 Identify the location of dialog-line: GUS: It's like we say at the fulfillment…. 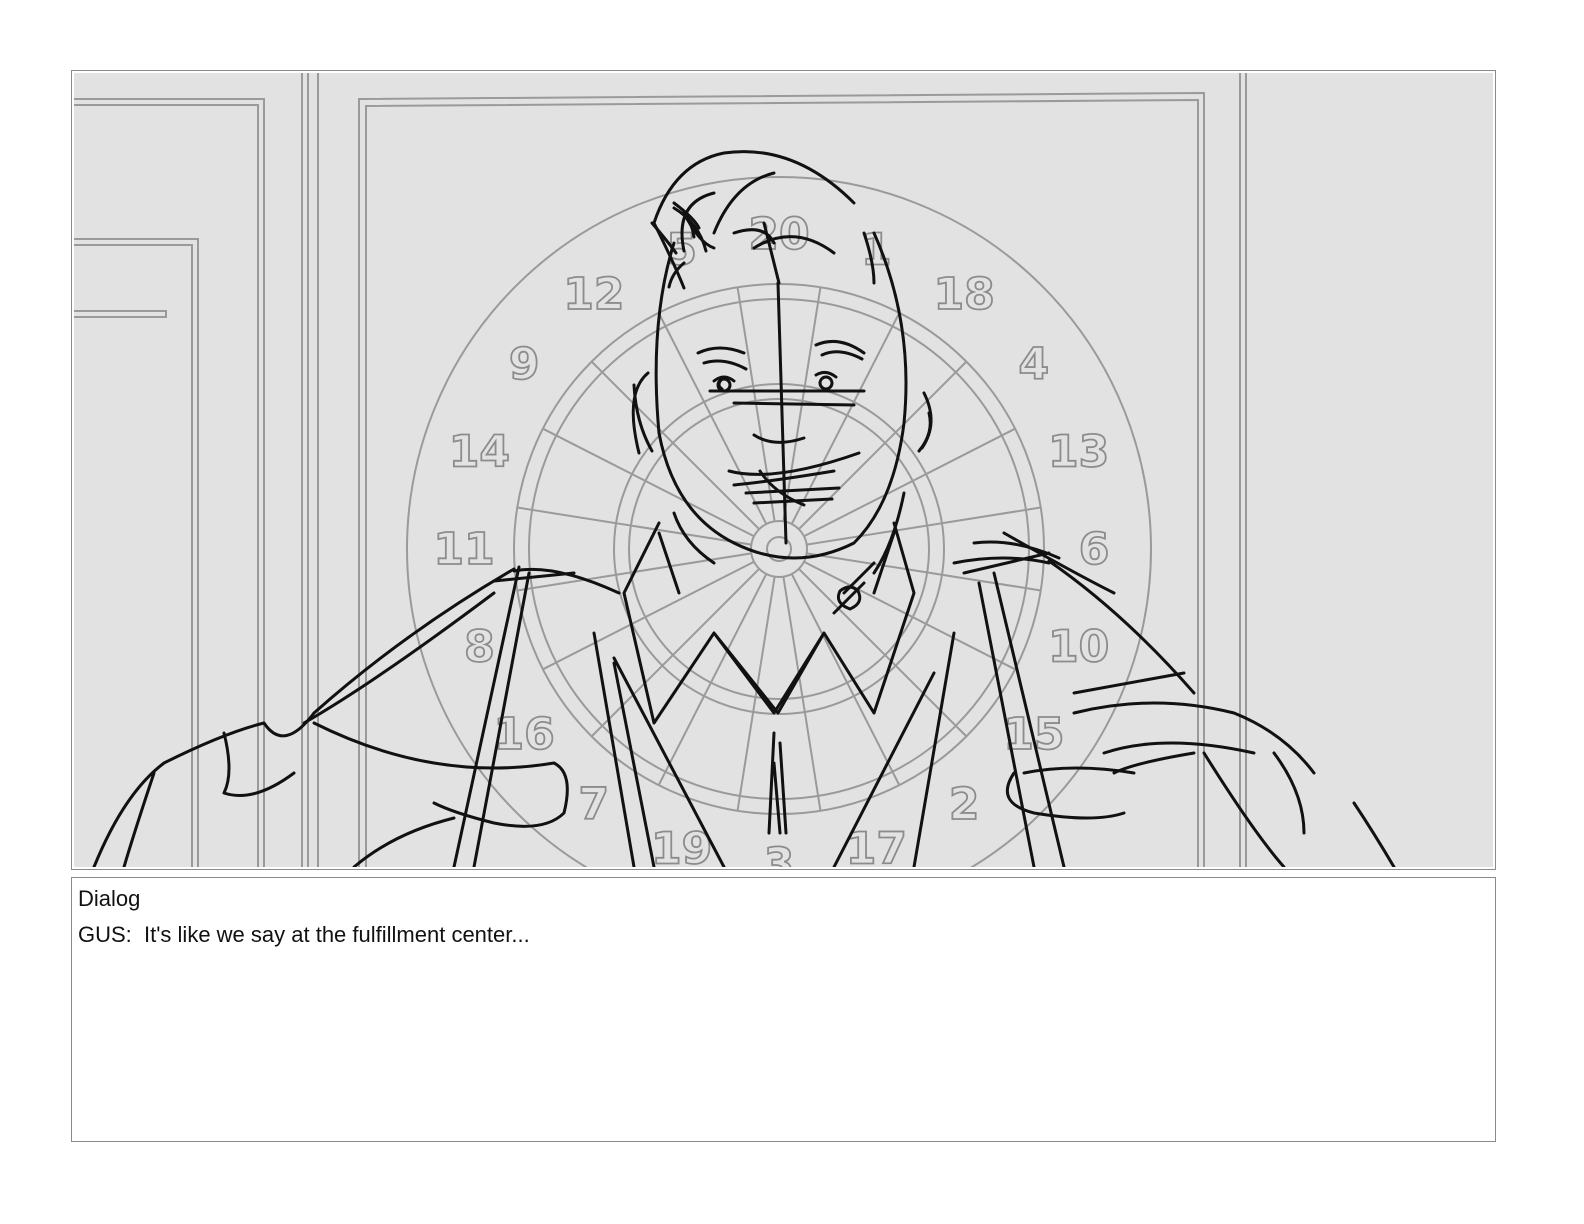
(304, 934).